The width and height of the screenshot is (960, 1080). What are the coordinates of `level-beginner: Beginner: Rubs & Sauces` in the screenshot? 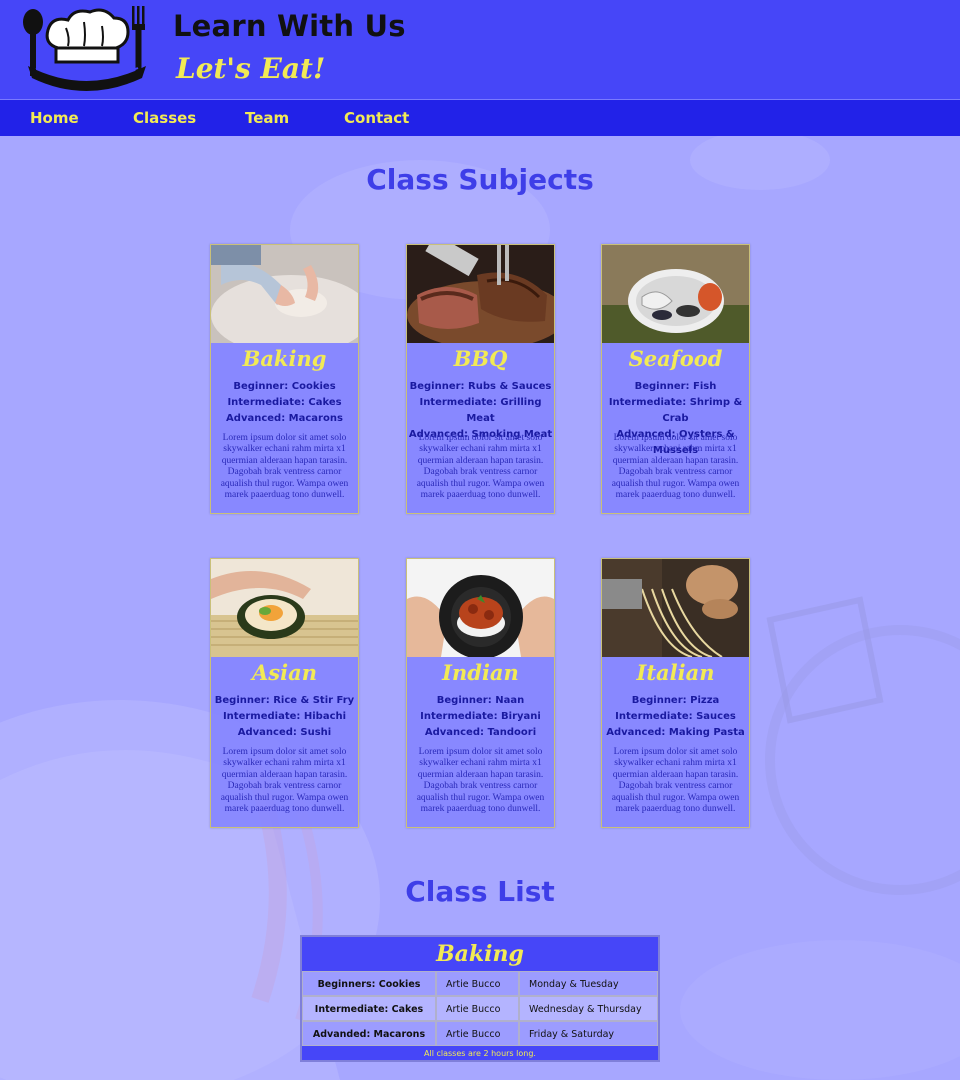 It's located at (480, 386).